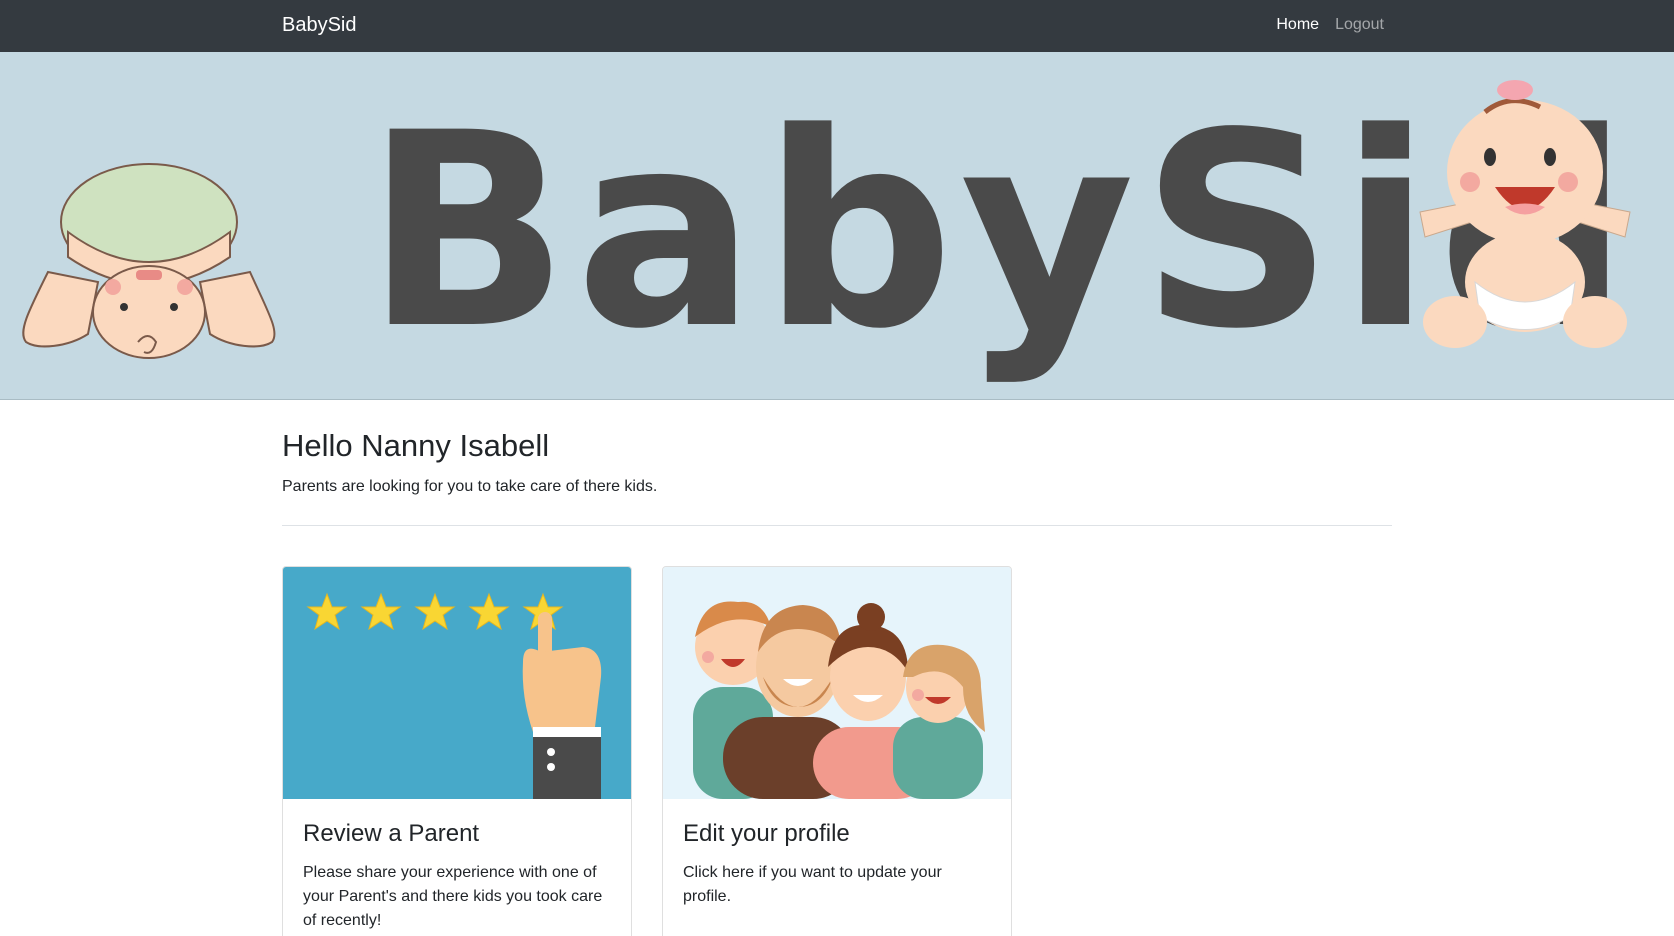 The height and width of the screenshot is (936, 1674). Describe the element at coordinates (837, 525) in the screenshot. I see `divider` at that location.